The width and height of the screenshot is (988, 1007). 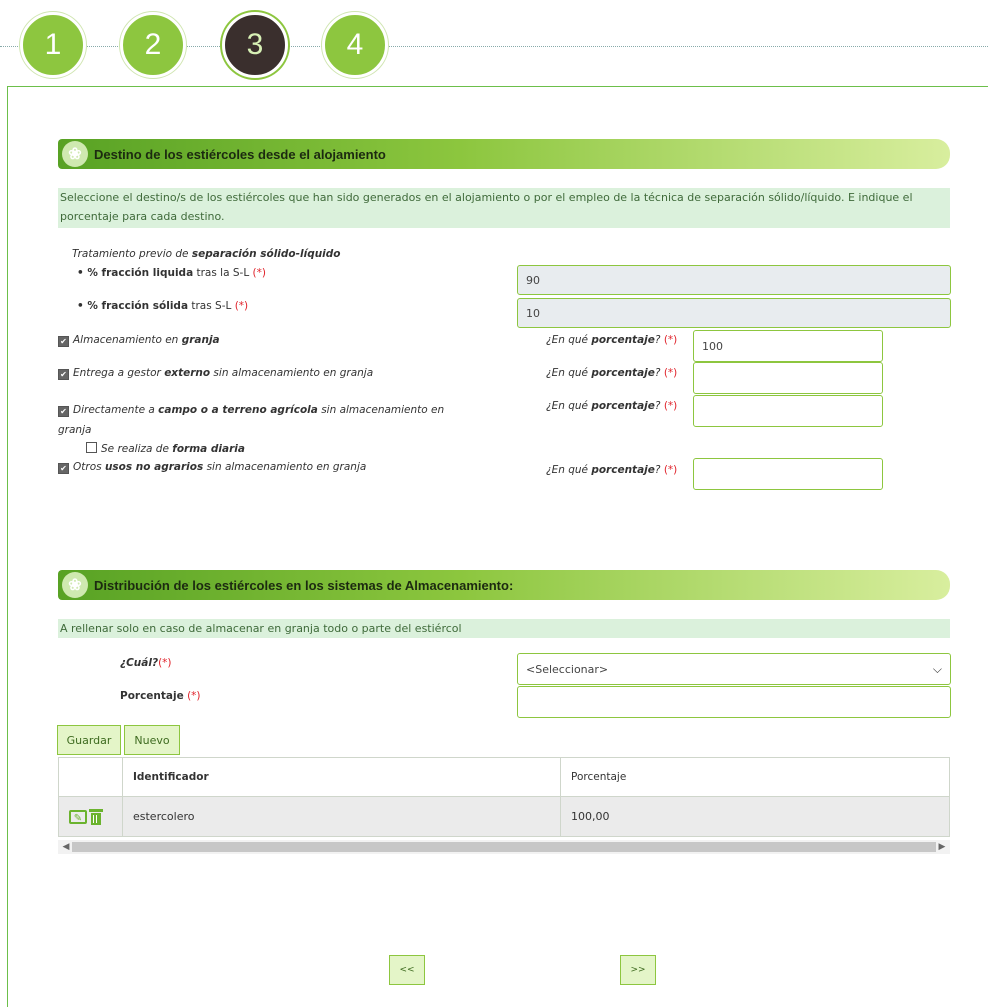 I want to click on step-4-label: 4, so click(x=355, y=44).